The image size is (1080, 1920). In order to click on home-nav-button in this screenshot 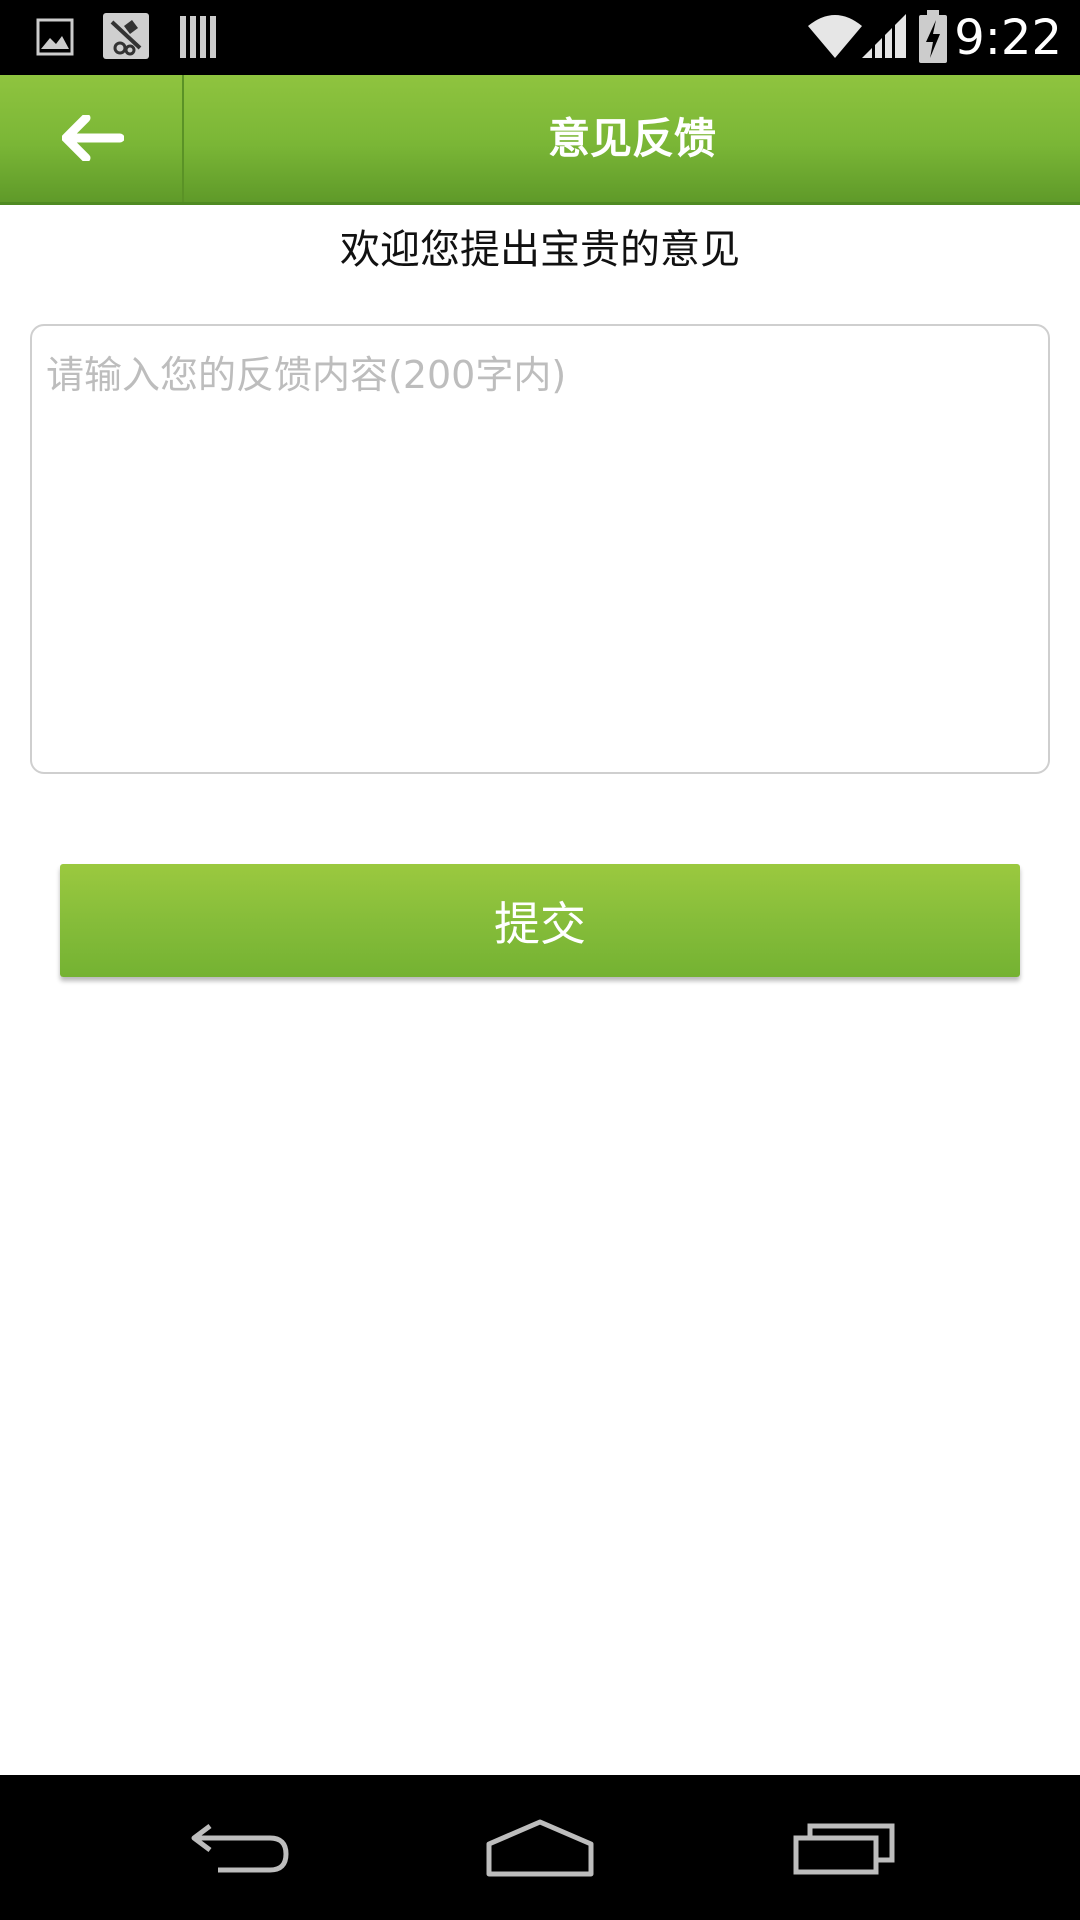, I will do `click(540, 1847)`.